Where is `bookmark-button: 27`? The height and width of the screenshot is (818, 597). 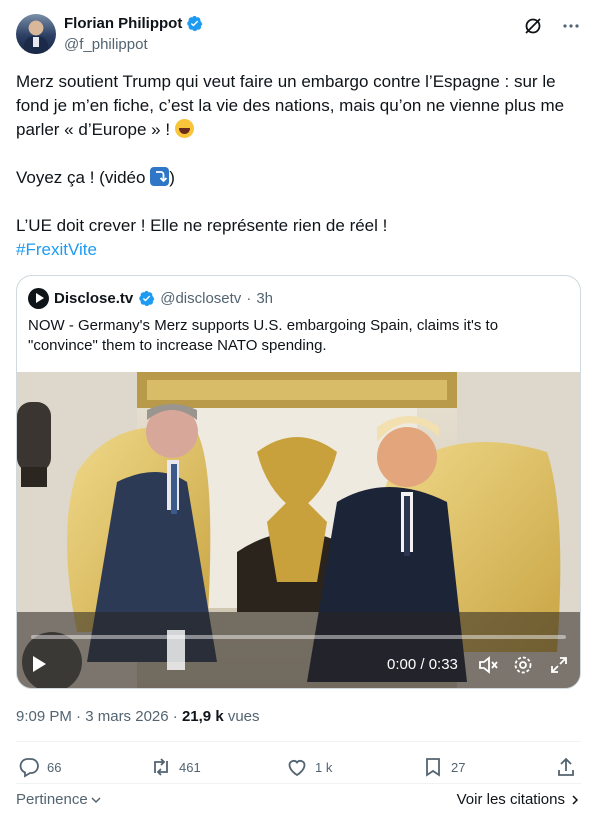 bookmark-button: 27 is located at coordinates (443, 767).